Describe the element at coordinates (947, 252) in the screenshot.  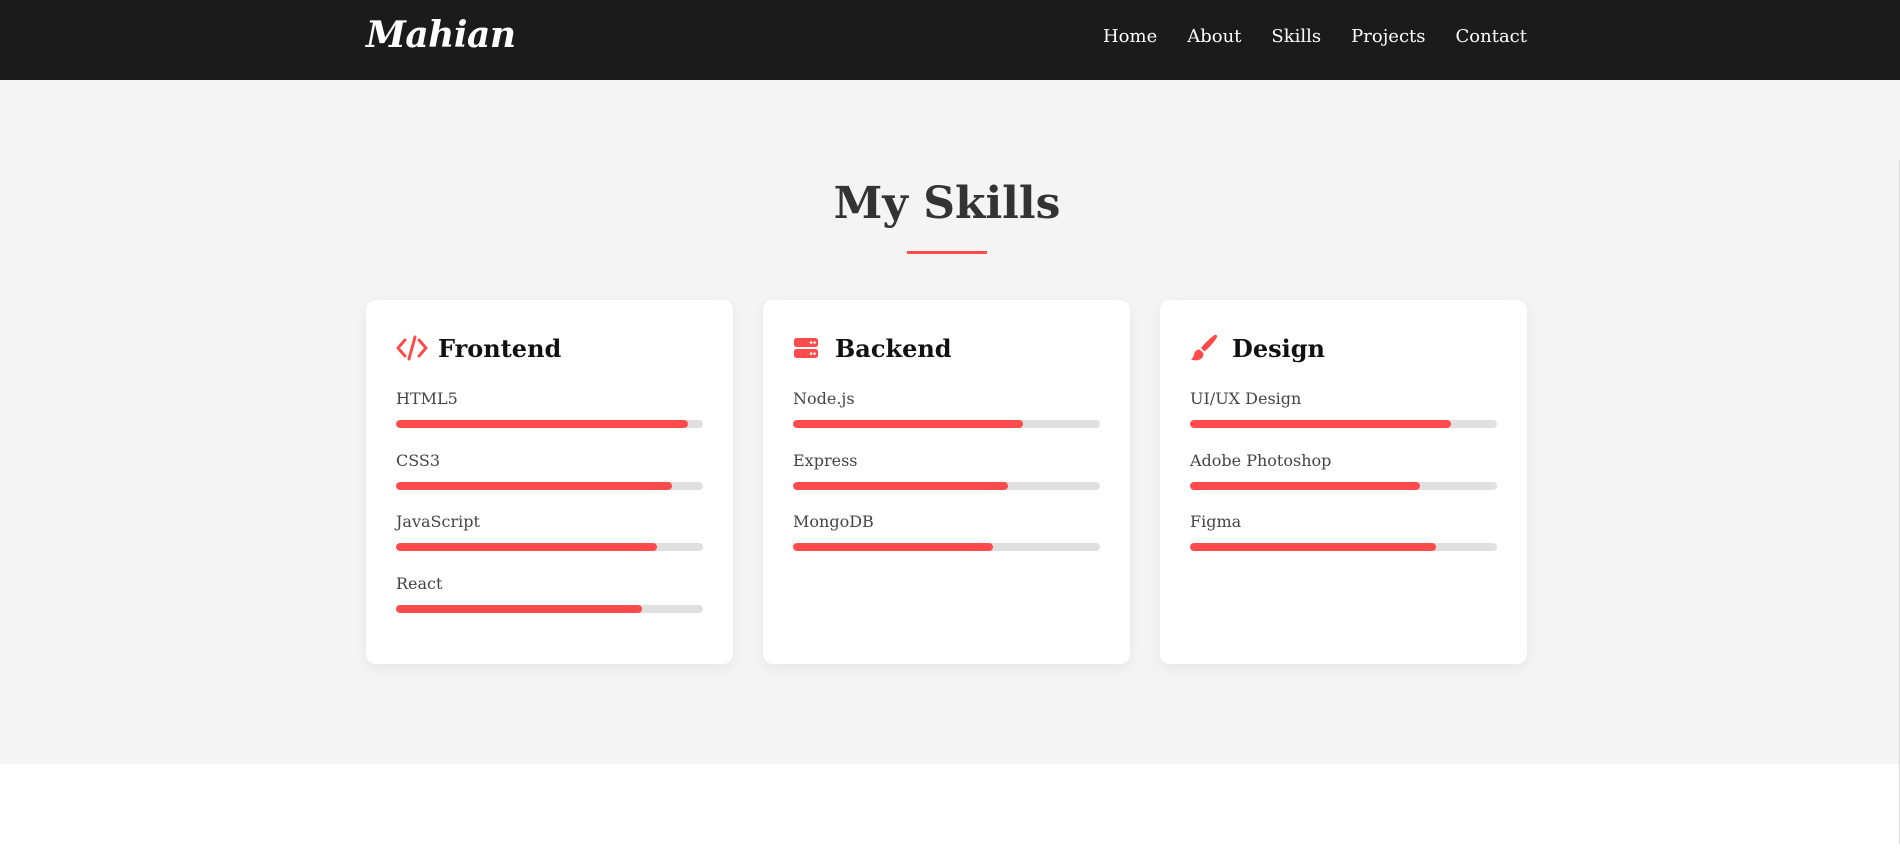
I see `title-underline` at that location.